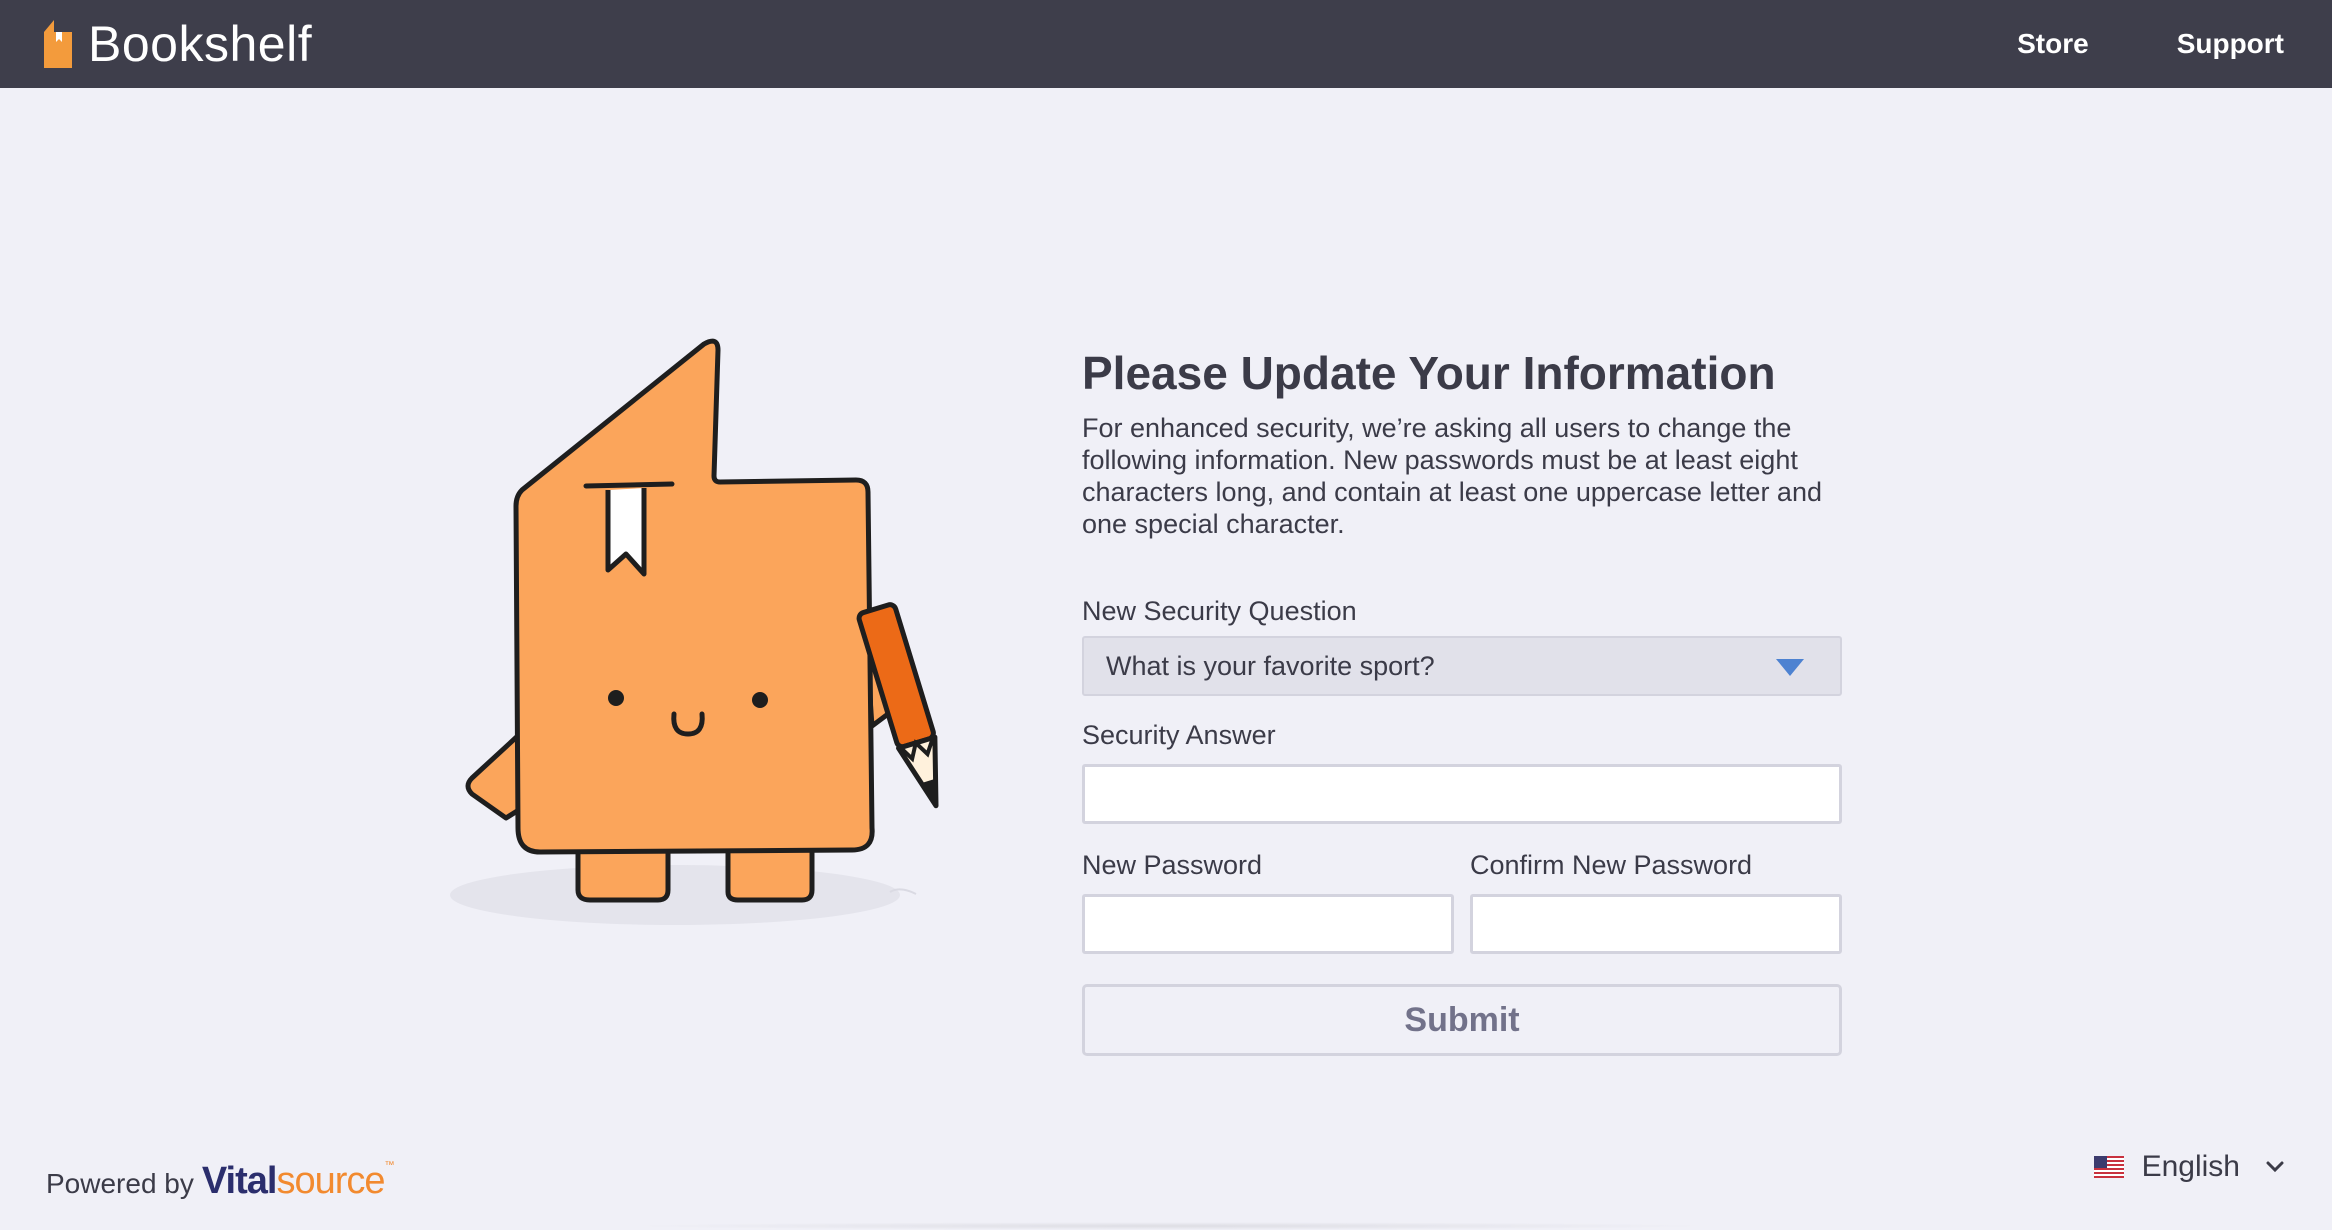 The height and width of the screenshot is (1230, 2332). I want to click on security-answer-label: Security Answer, so click(1179, 735).